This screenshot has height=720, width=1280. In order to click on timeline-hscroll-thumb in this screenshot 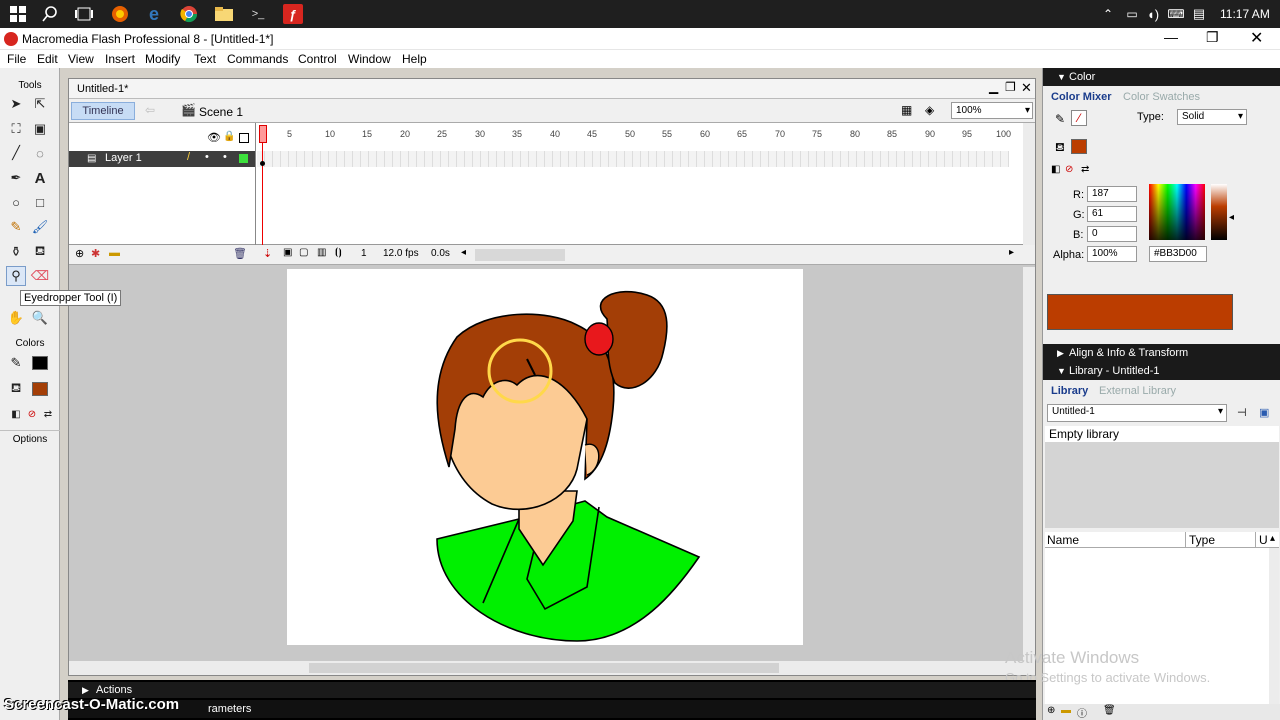, I will do `click(520, 255)`.